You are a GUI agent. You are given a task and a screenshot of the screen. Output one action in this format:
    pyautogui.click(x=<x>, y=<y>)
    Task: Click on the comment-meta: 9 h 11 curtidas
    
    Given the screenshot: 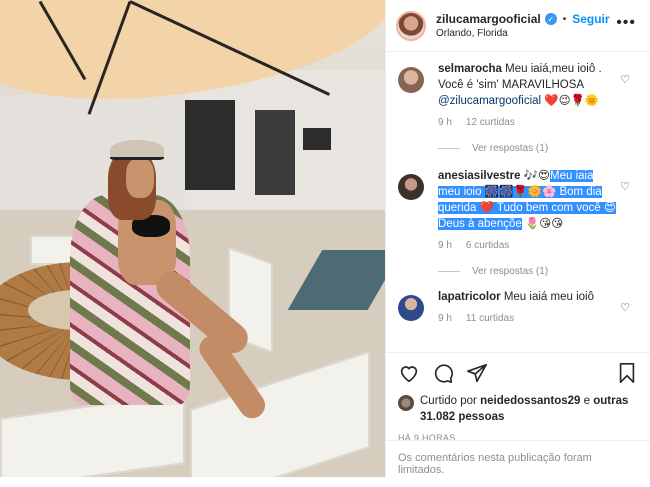 What is the action you would take?
    pyautogui.click(x=527, y=319)
    